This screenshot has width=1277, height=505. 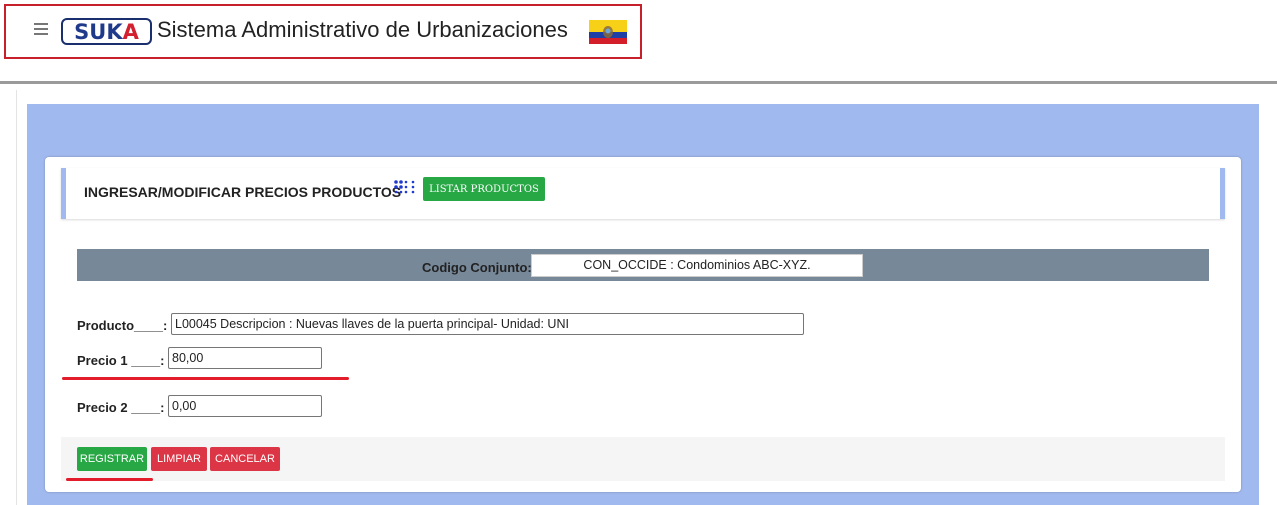 What do you see at coordinates (638, 82) in the screenshot?
I see `header-divider` at bounding box center [638, 82].